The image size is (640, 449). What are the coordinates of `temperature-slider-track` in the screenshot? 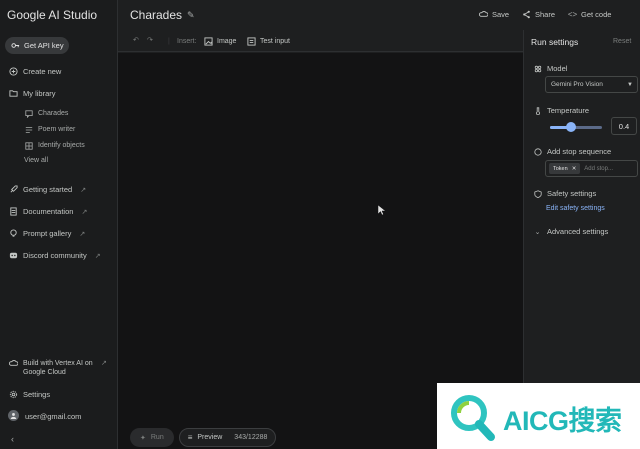 It's located at (576, 127).